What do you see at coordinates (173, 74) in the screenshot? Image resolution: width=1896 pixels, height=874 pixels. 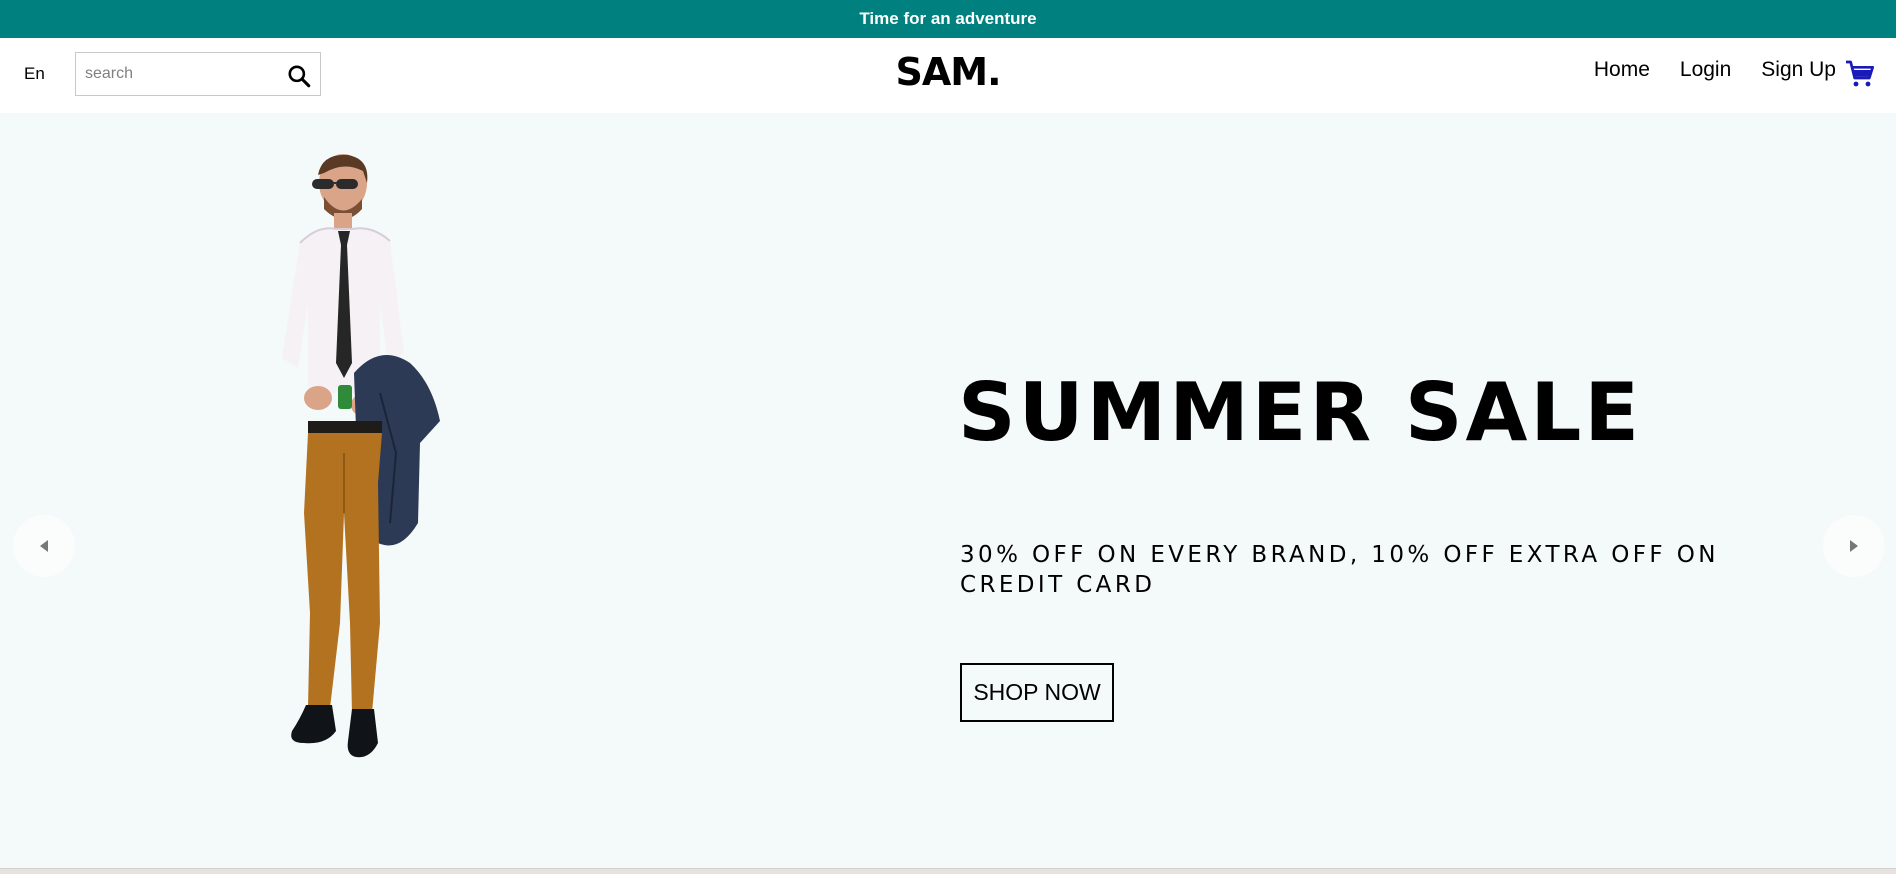 I see `search-input` at bounding box center [173, 74].